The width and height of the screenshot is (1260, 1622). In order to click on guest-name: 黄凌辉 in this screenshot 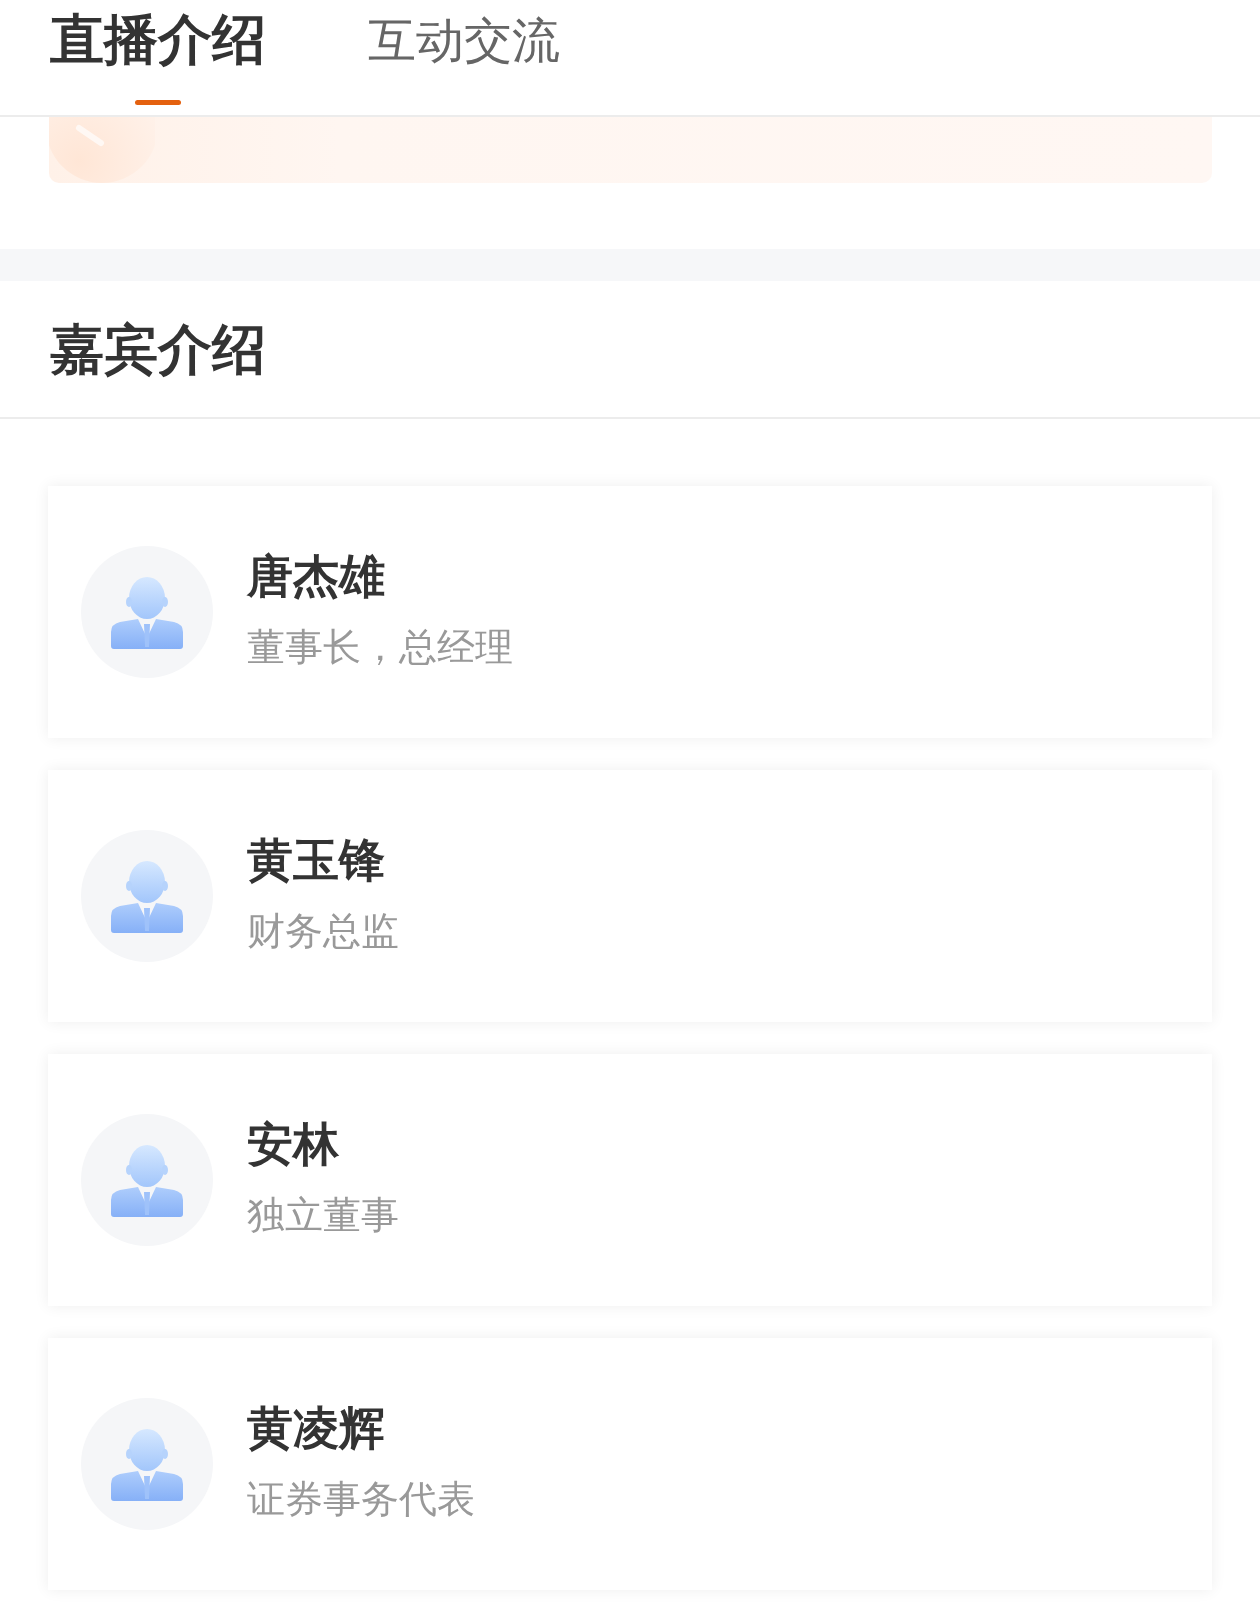, I will do `click(316, 1427)`.